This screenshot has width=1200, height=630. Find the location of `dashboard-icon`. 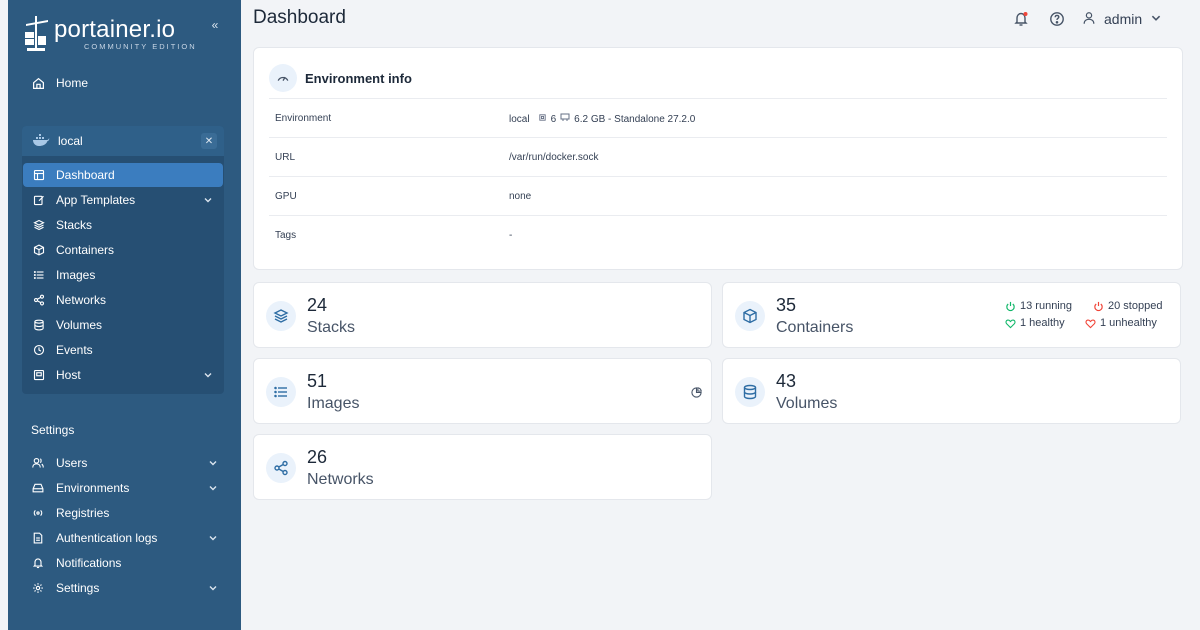

dashboard-icon is located at coordinates (39, 175).